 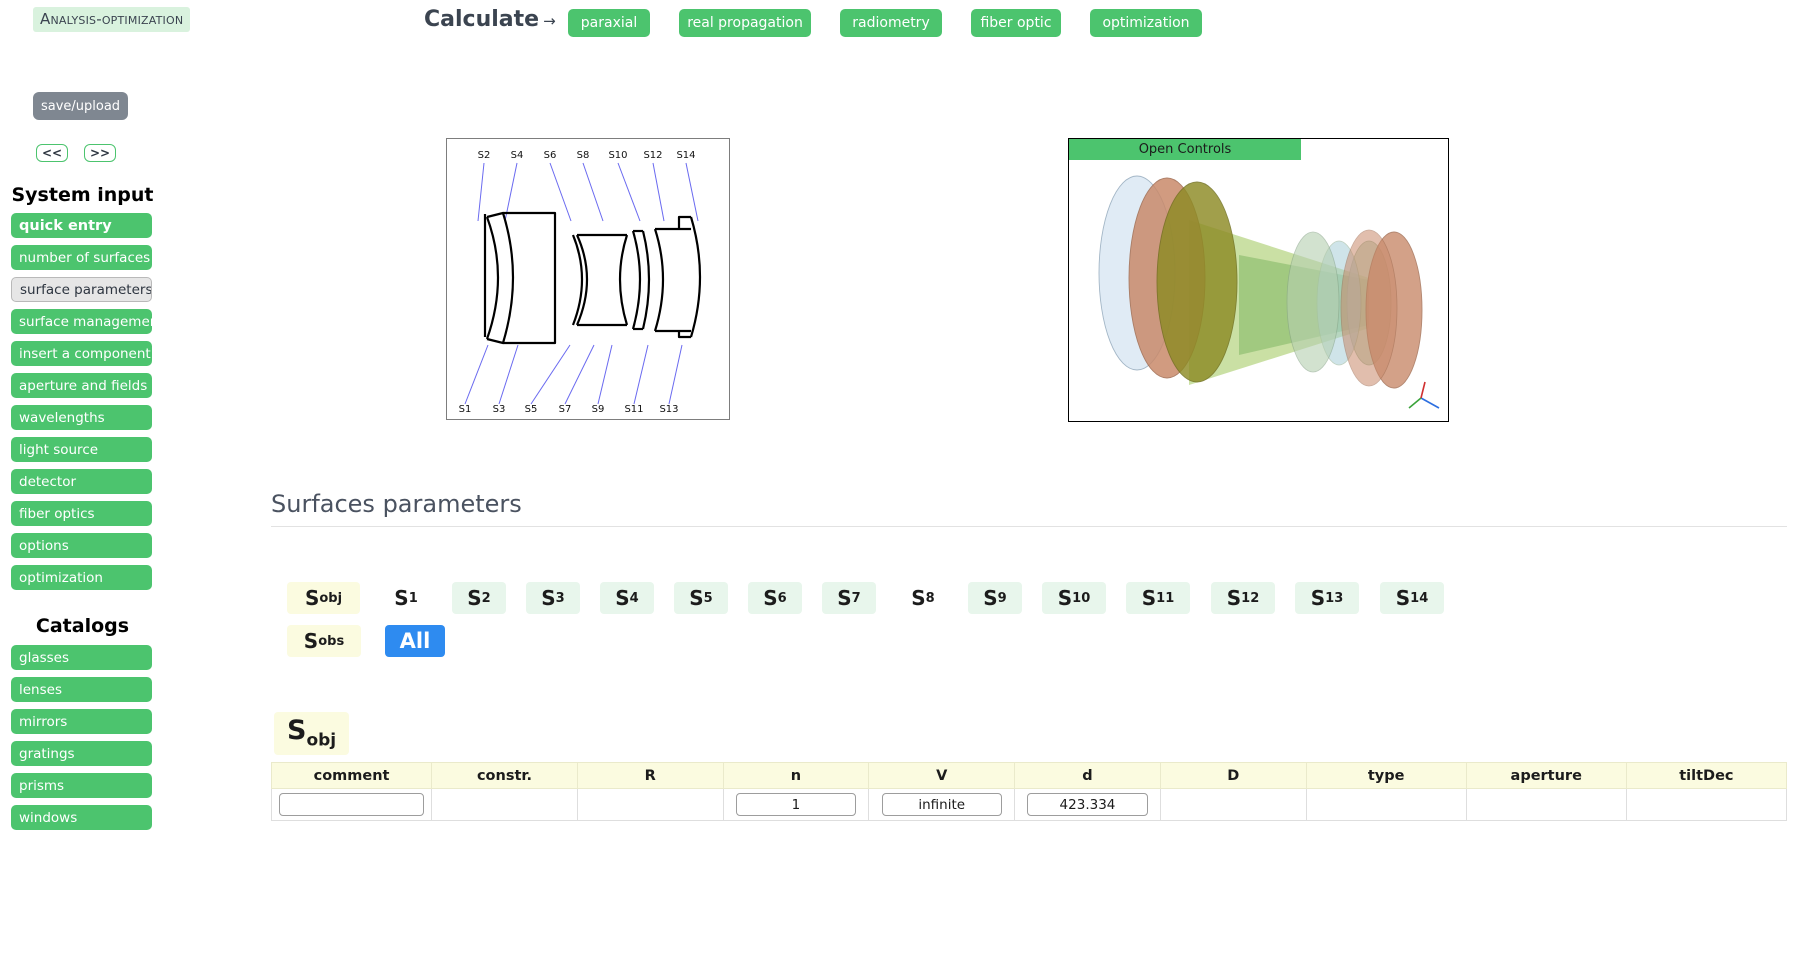 What do you see at coordinates (81, 785) in the screenshot?
I see `catalog-item-prisms: prisms` at bounding box center [81, 785].